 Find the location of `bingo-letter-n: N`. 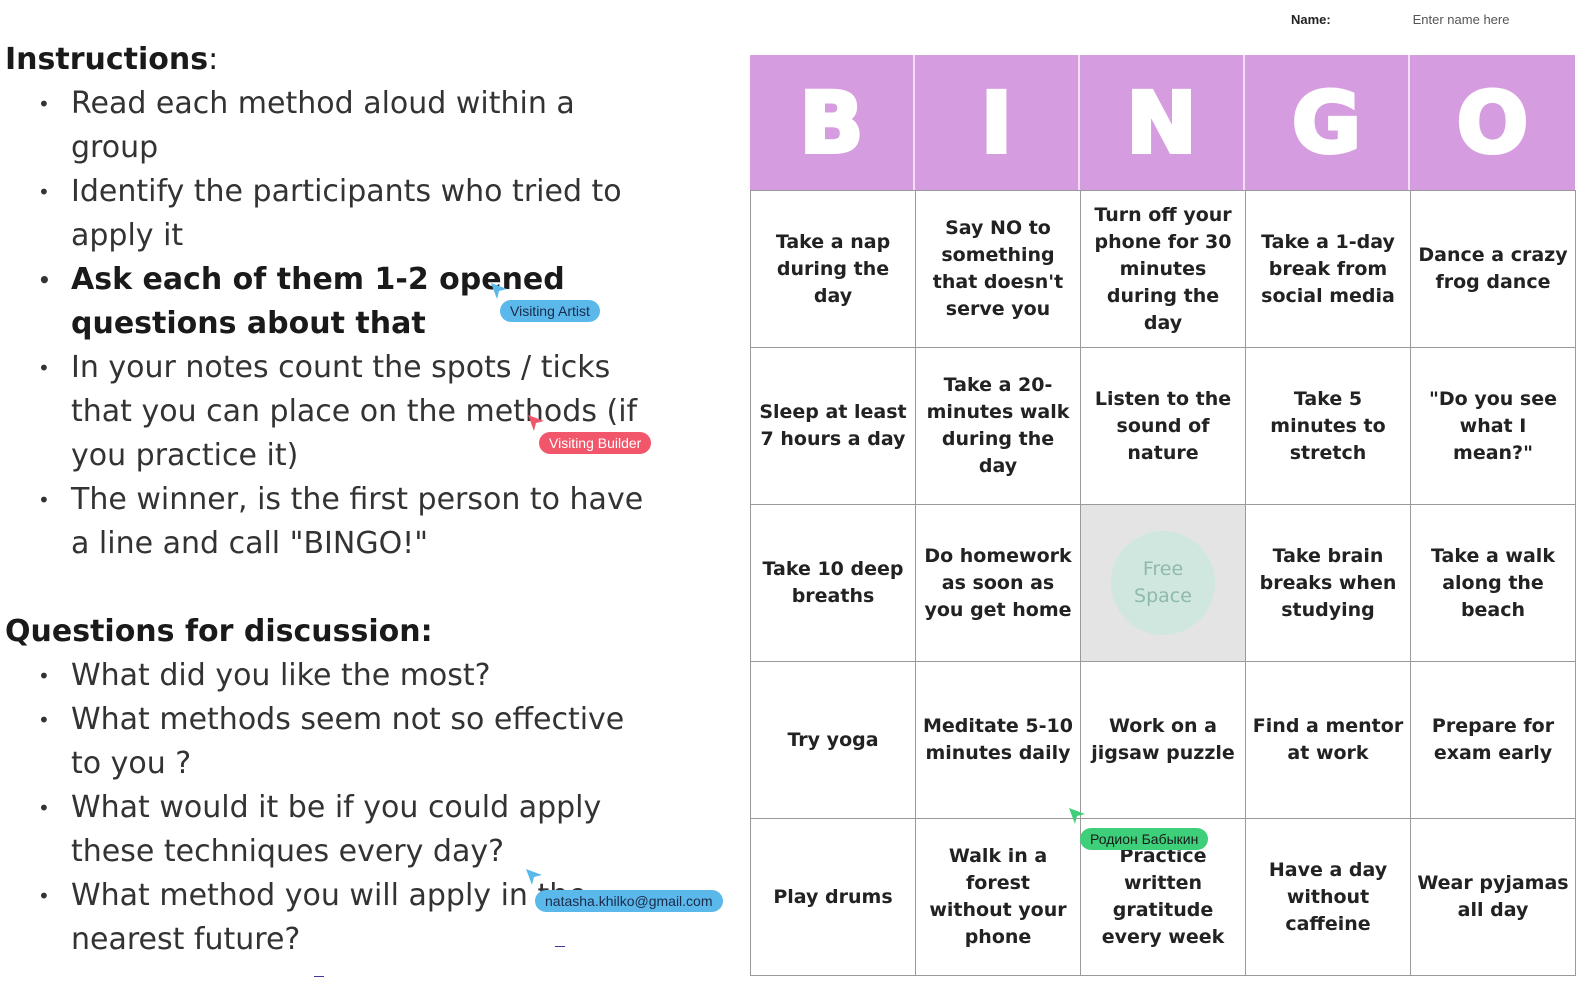

bingo-letter-n: N is located at coordinates (1162, 122).